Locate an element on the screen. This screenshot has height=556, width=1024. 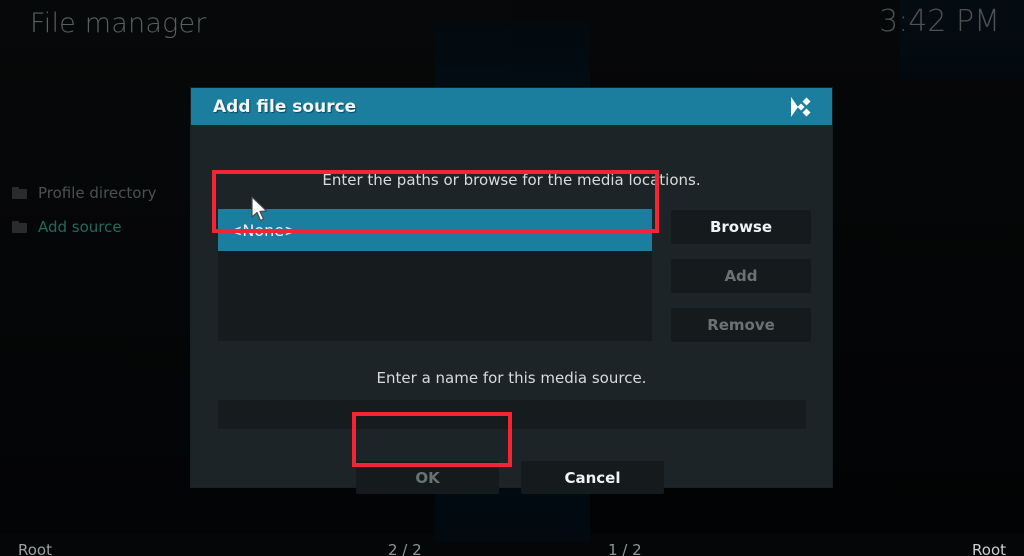
list-item-label: Add source is located at coordinates (80, 227).